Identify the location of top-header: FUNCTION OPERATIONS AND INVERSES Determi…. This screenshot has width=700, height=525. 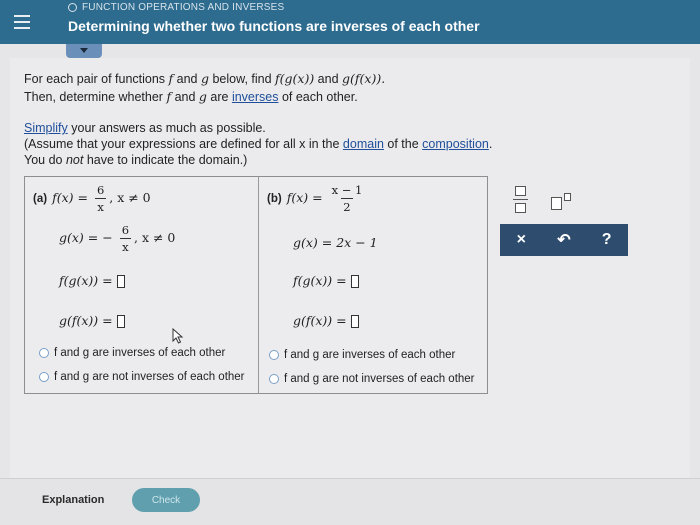
(350, 22).